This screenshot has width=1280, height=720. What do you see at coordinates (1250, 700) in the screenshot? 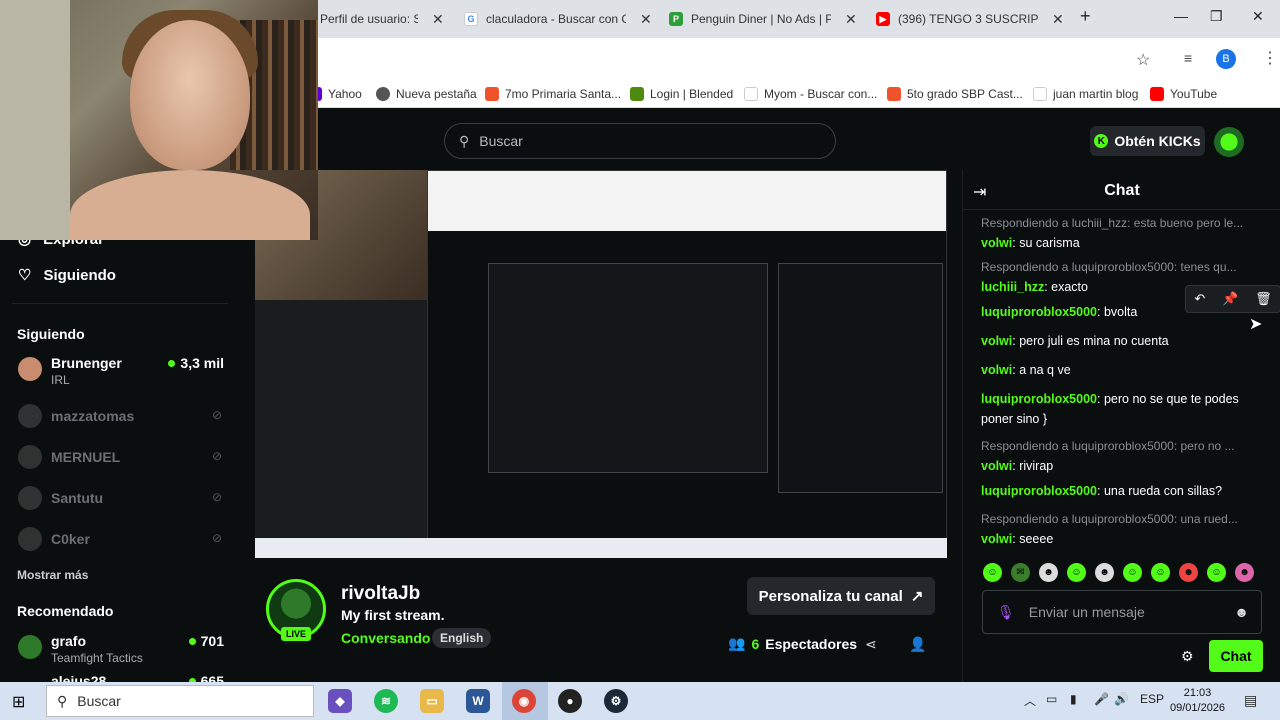
I see `notifications-icon: ▤` at bounding box center [1250, 700].